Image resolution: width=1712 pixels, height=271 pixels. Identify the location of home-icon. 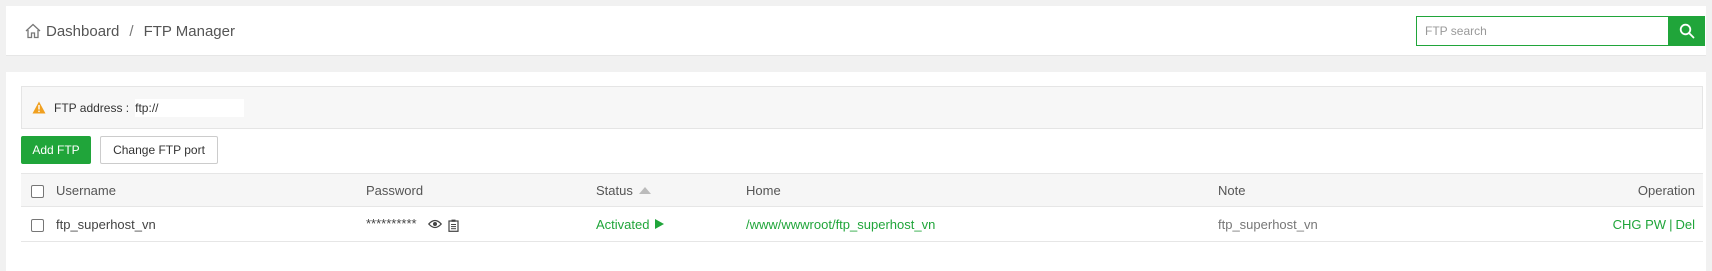
(33, 31).